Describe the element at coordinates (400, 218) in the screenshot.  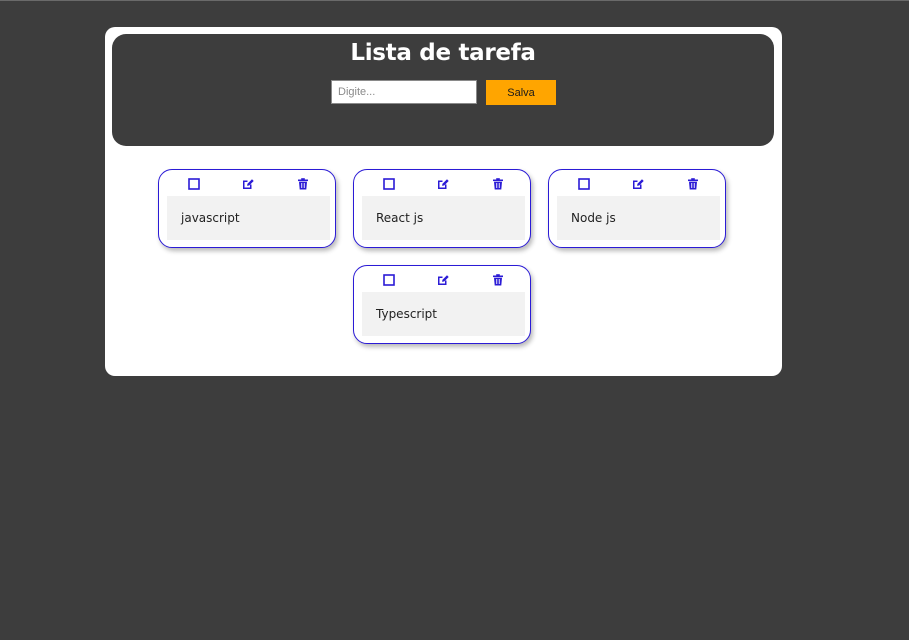
I see `task-text: React js` at that location.